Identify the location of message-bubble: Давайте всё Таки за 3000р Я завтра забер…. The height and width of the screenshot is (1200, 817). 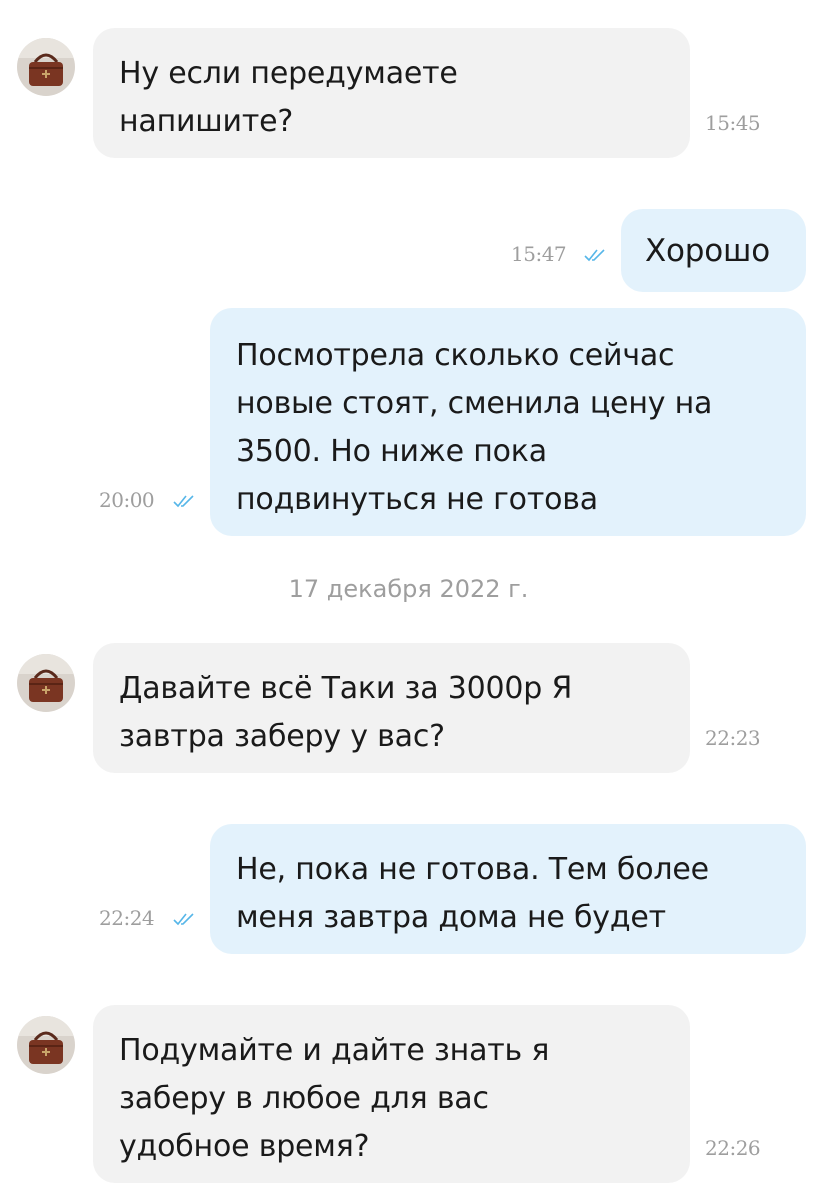
(391, 708).